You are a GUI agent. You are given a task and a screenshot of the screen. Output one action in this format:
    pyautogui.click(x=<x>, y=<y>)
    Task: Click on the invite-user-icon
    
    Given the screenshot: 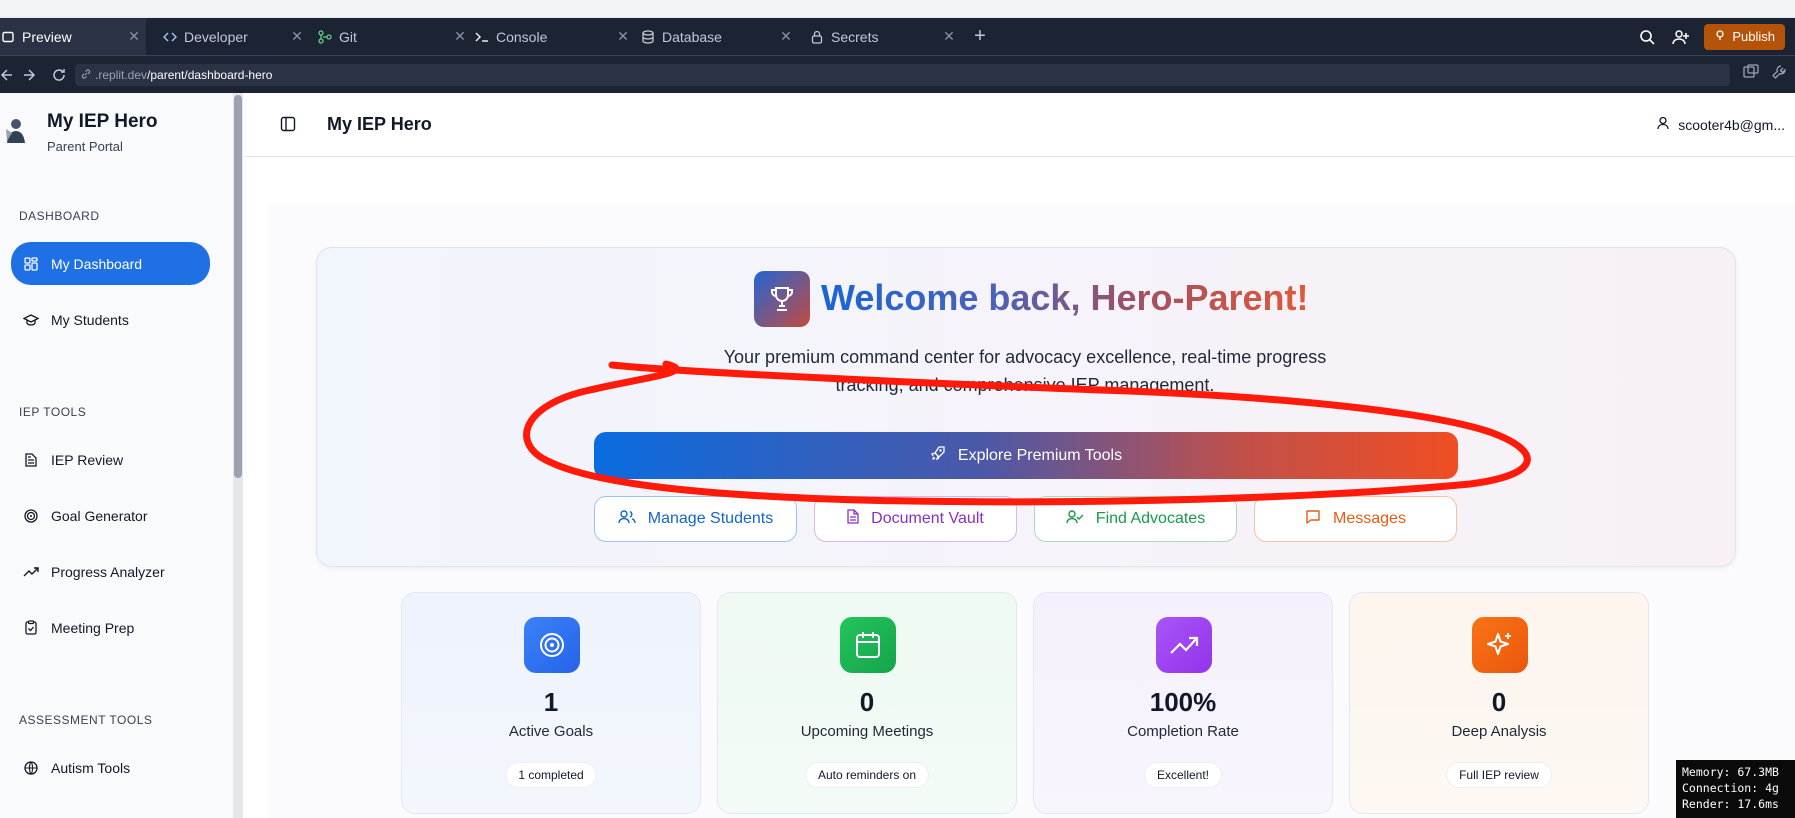 What is the action you would take?
    pyautogui.click(x=1681, y=37)
    